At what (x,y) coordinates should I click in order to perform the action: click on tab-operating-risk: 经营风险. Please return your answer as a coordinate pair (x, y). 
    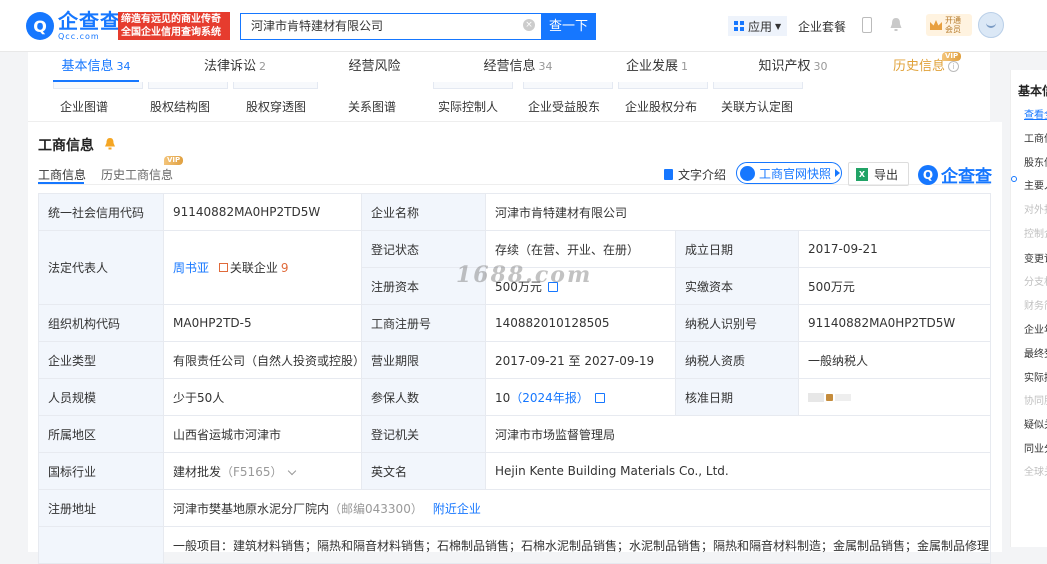
    Looking at the image, I should click on (376, 67).